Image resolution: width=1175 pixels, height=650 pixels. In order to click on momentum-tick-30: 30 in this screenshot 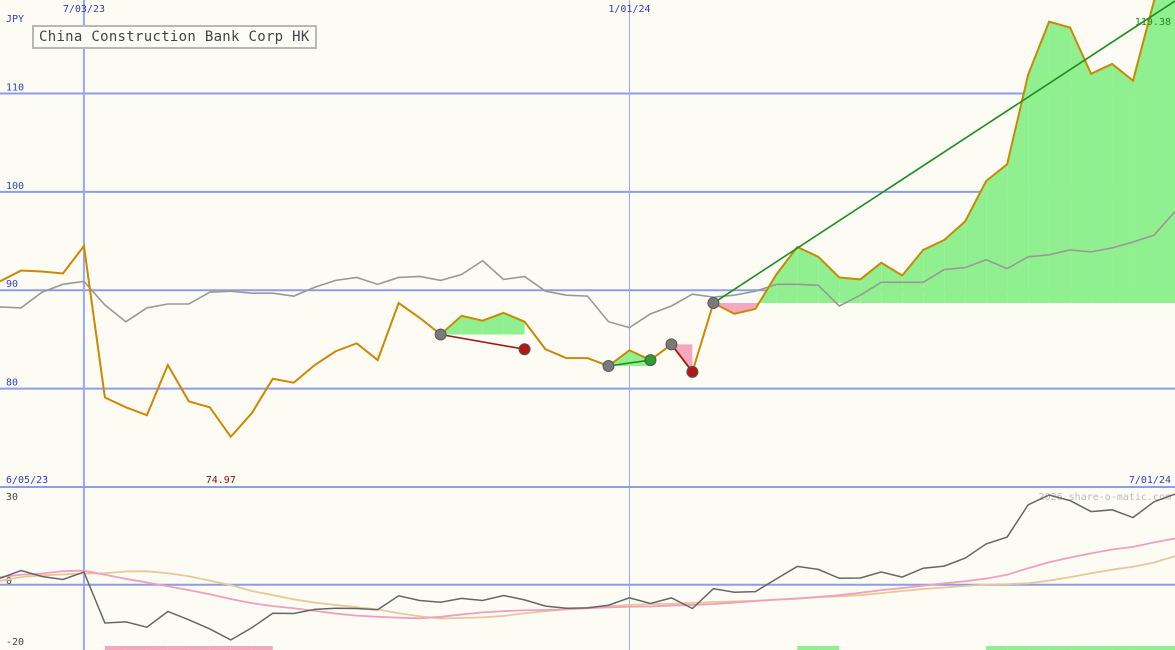, I will do `click(12, 497)`.